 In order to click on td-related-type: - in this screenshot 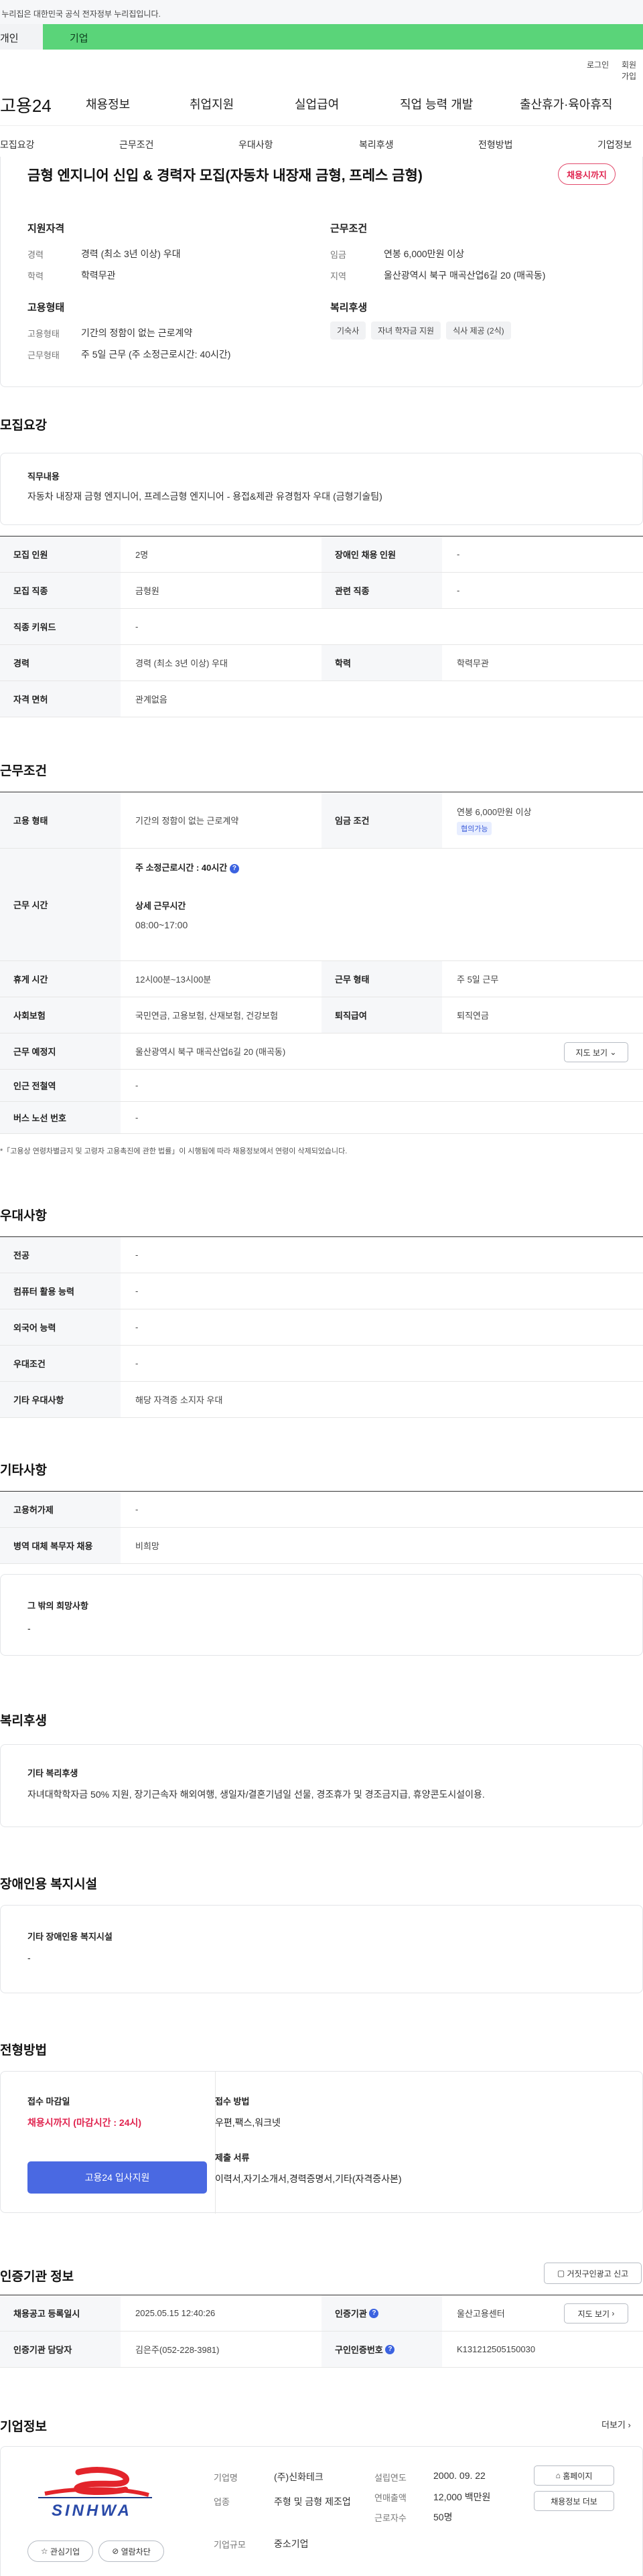, I will do `click(458, 590)`.